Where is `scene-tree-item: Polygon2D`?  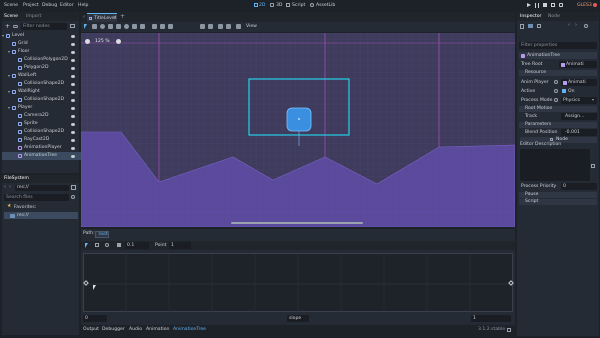 scene-tree-item: Polygon2D is located at coordinates (41, 68).